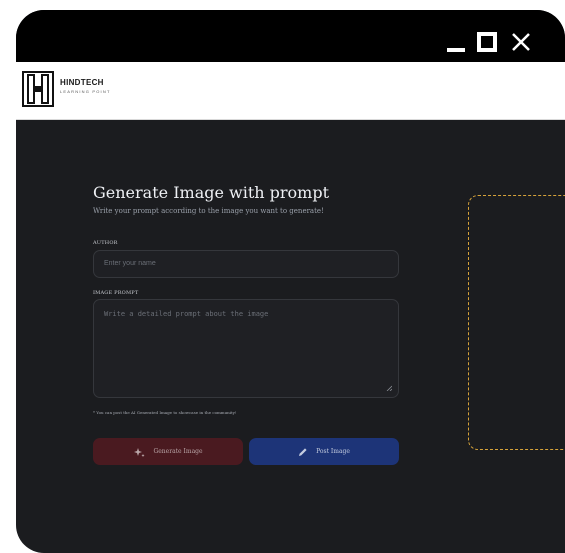  I want to click on author-placeholder: Enter your name, so click(130, 263).